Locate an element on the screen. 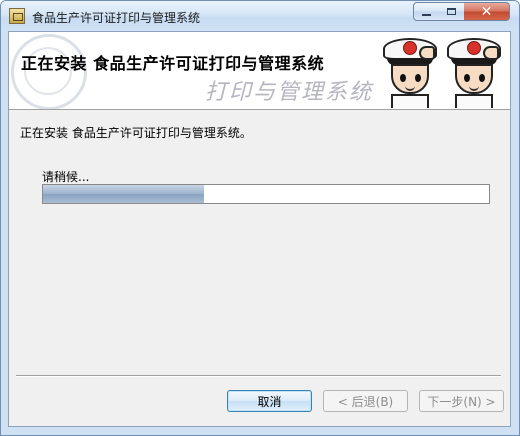  close-button: ✕ is located at coordinates (487, 11).